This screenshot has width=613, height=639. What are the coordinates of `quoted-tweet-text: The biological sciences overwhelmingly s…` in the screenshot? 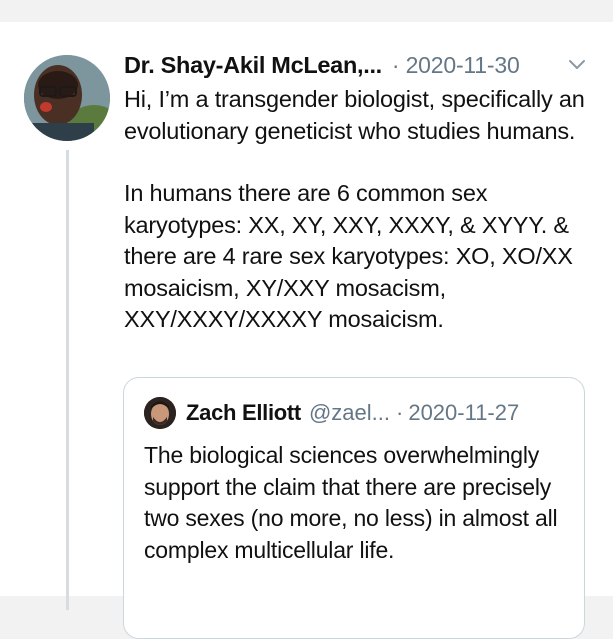 It's located at (351, 502).